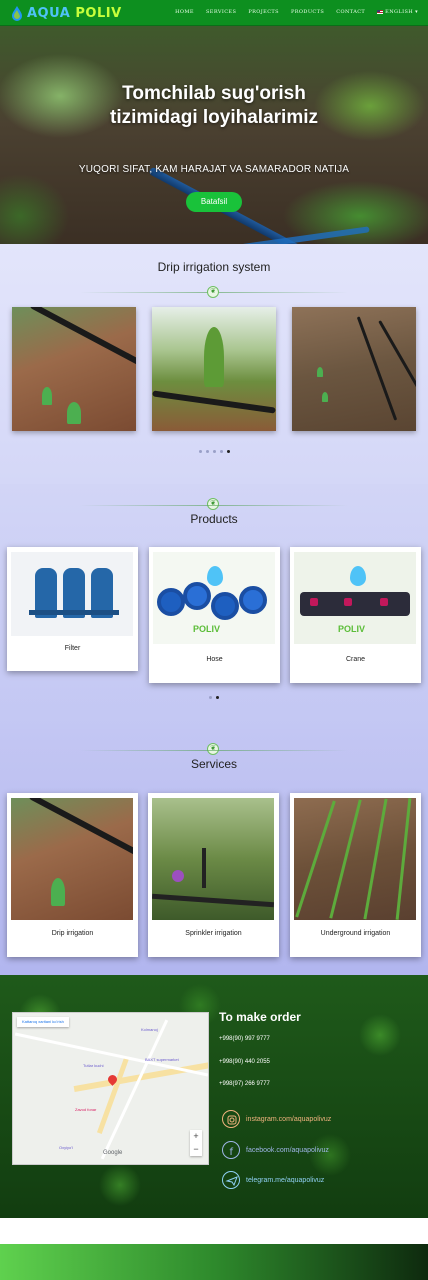 The width and height of the screenshot is (428, 1280). What do you see at coordinates (231, 1119) in the screenshot?
I see `instagram-icon` at bounding box center [231, 1119].